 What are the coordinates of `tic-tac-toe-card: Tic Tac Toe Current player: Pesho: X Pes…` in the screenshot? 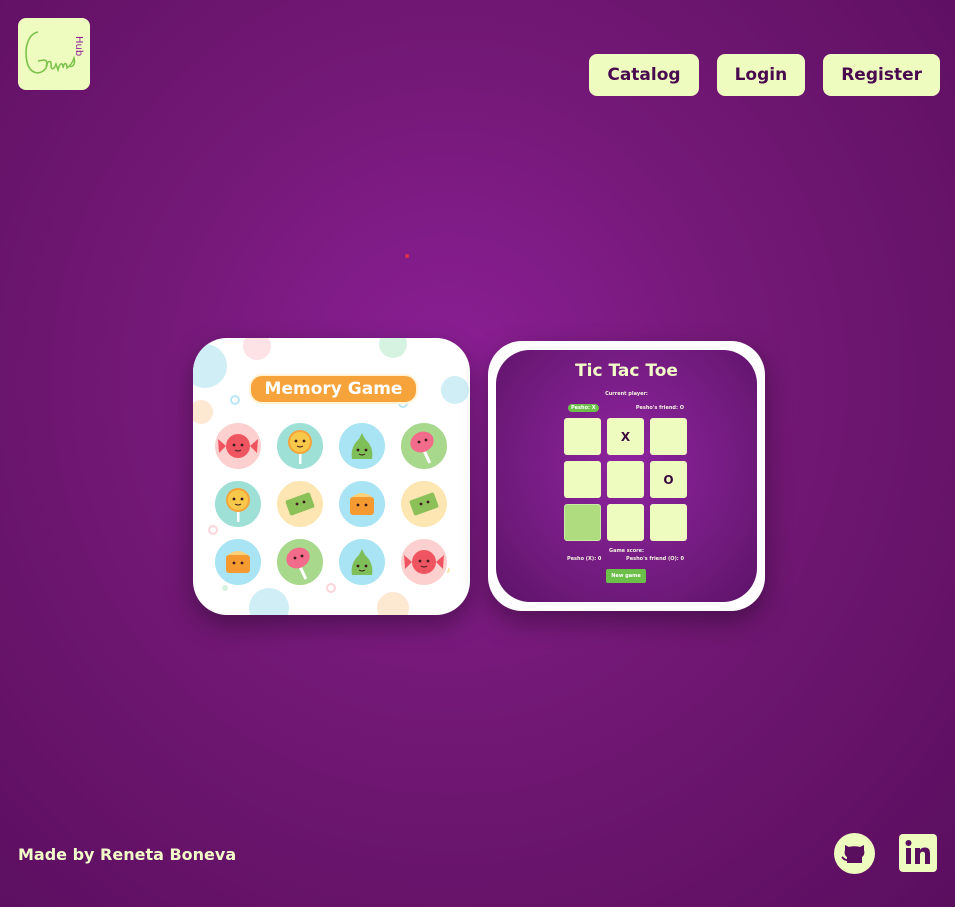 It's located at (626, 476).